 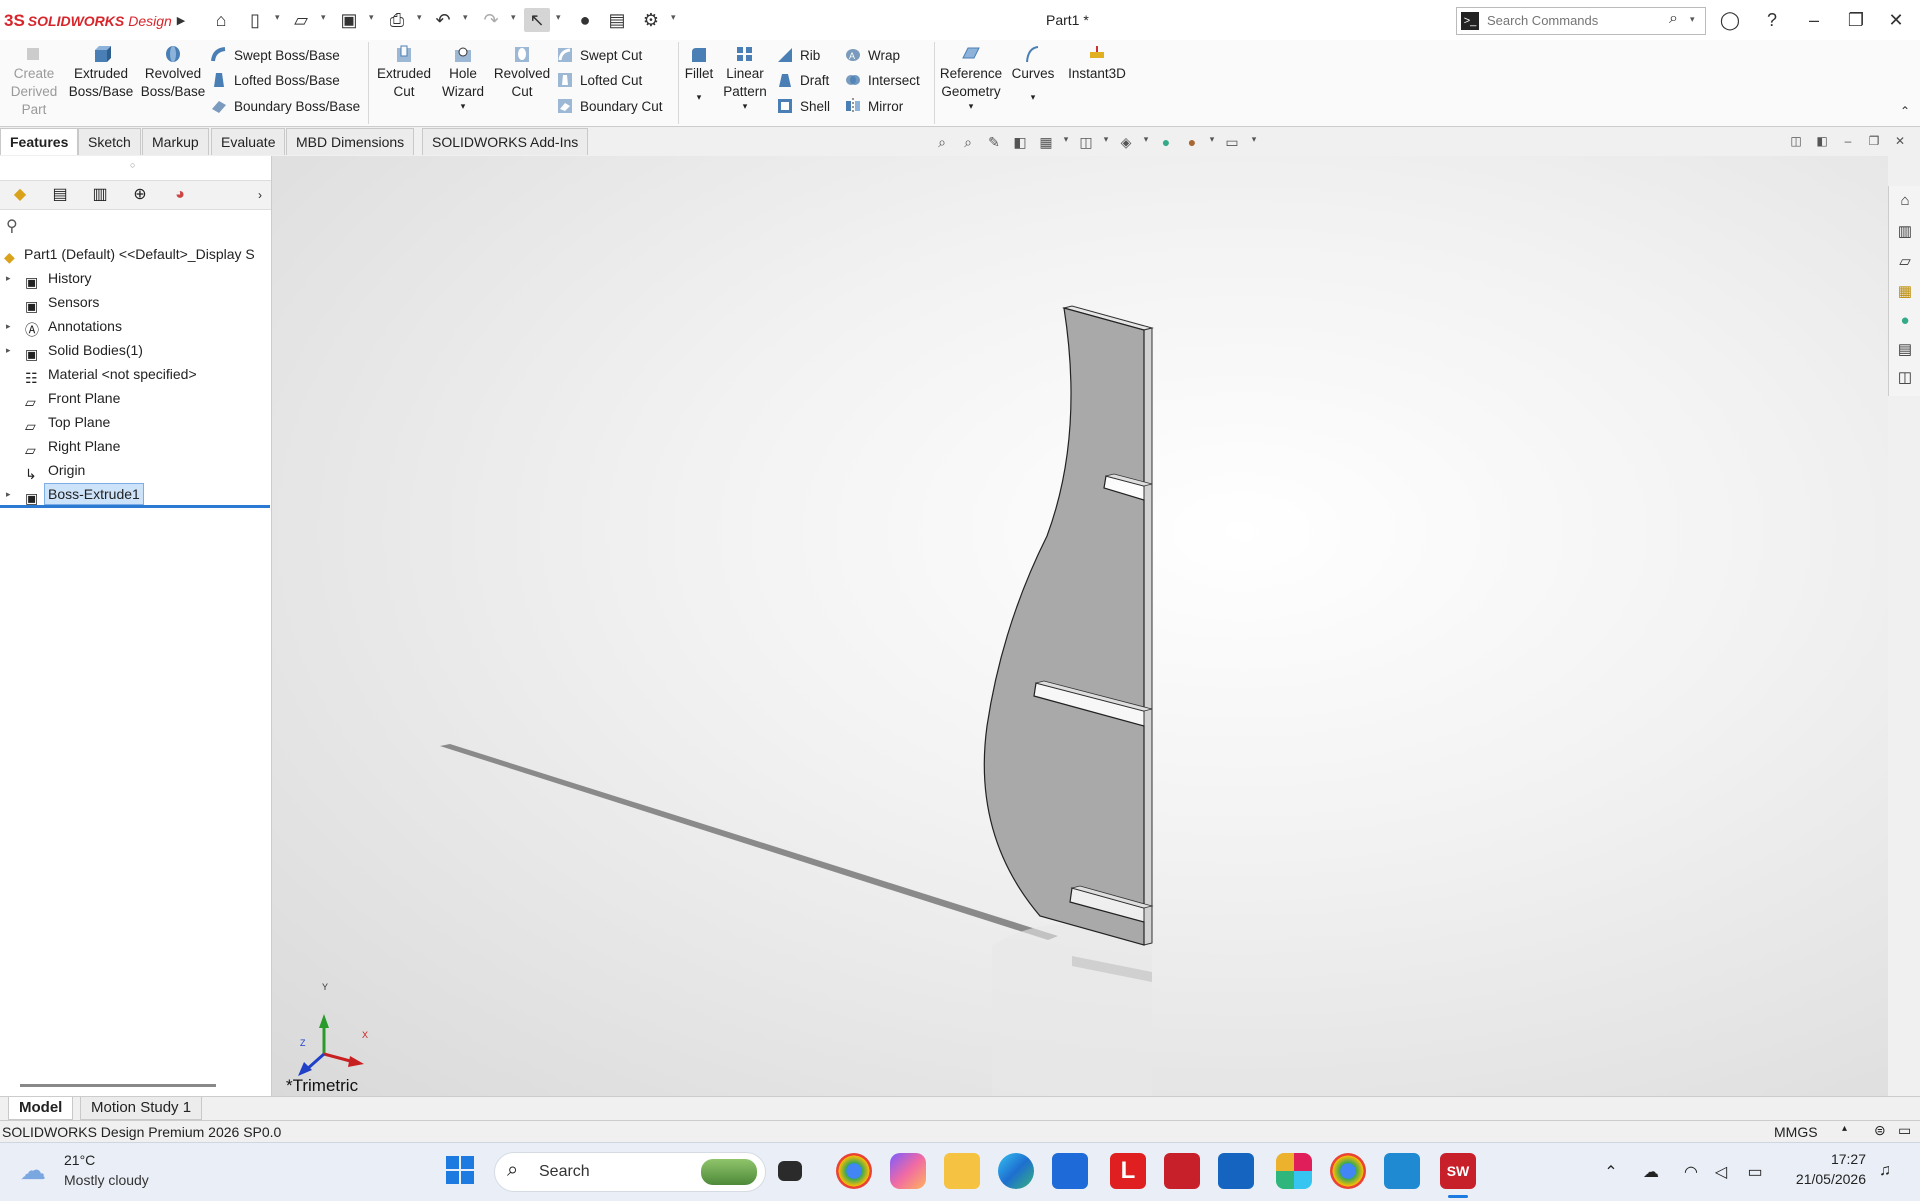 I want to click on section-view-icon: ◧, so click(x=1020, y=143).